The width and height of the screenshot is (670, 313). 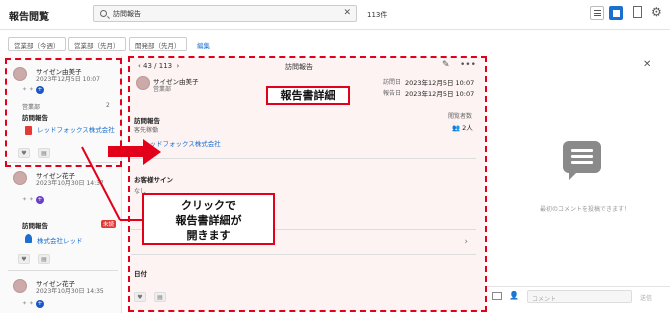 I want to click on filter-chip: 営業部（今週）, so click(x=37, y=44).